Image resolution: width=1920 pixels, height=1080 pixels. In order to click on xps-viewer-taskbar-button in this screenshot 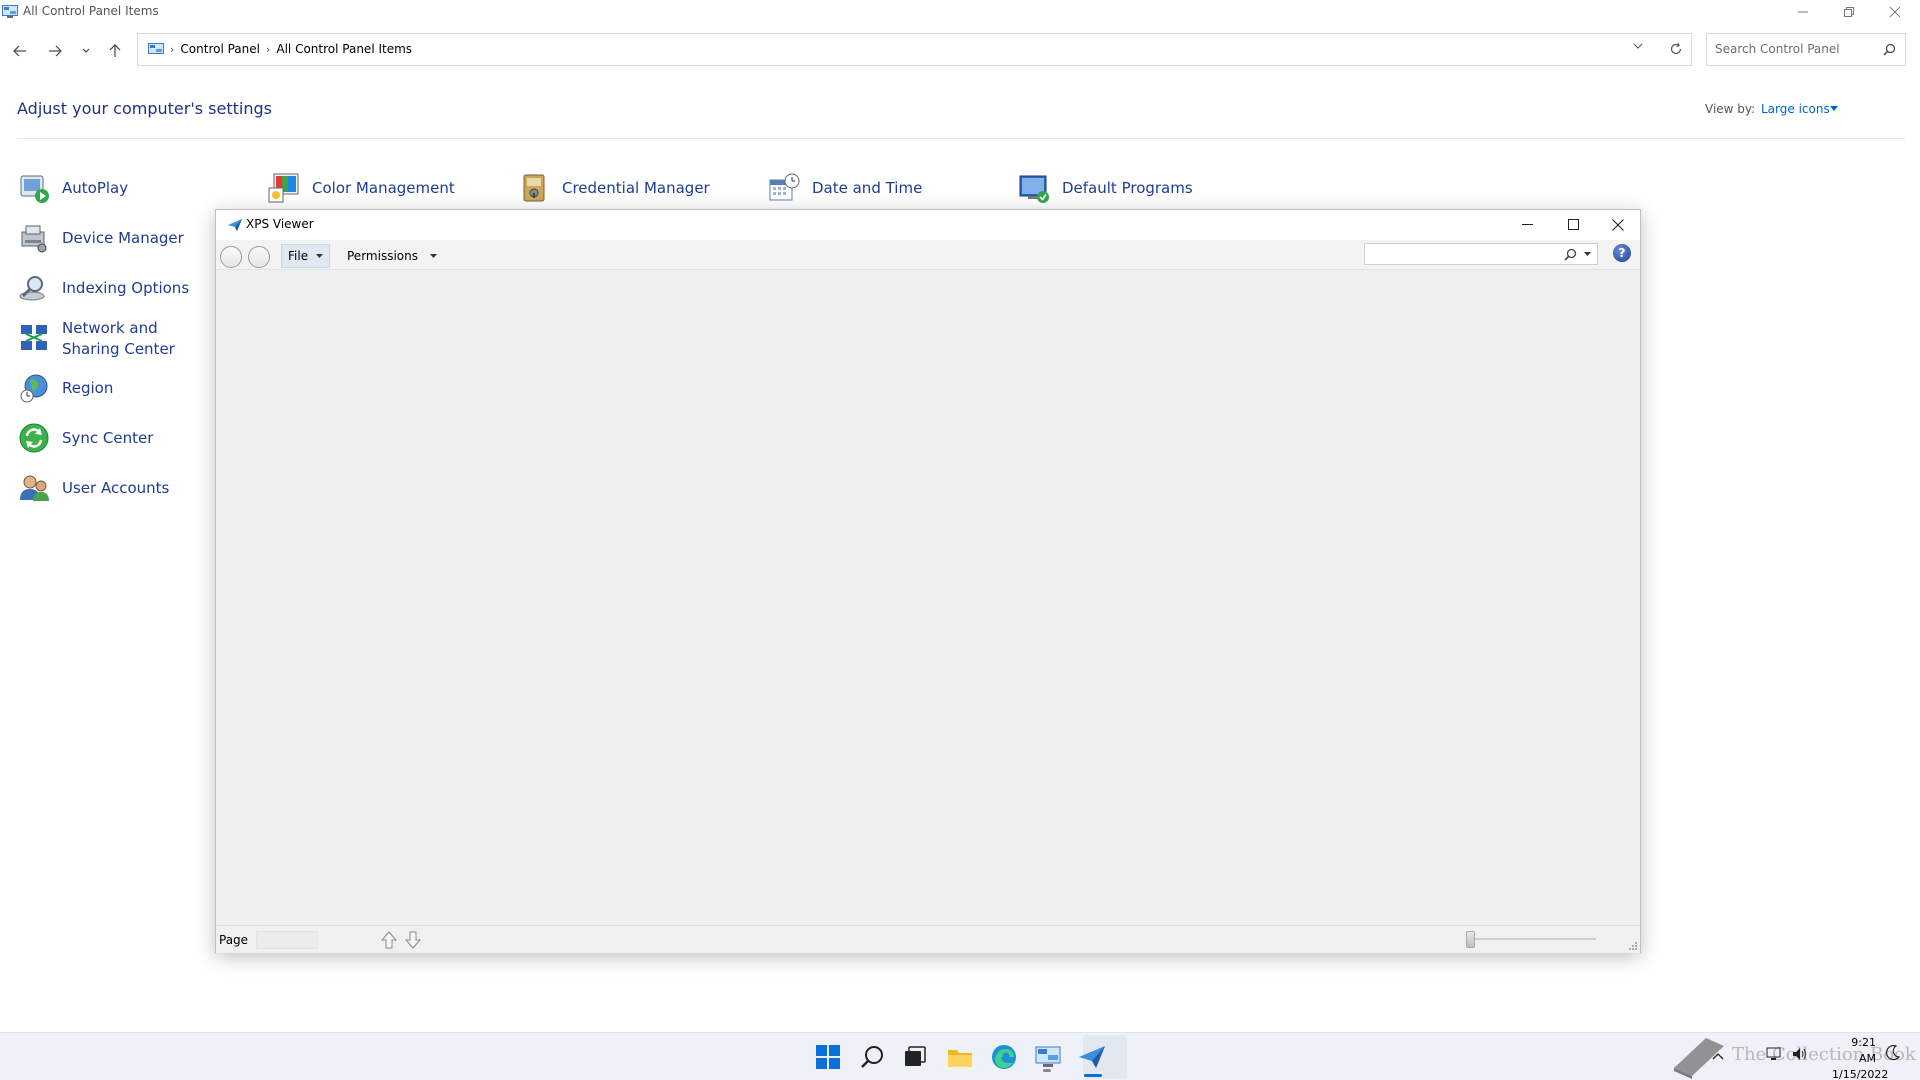, I will do `click(1092, 1057)`.